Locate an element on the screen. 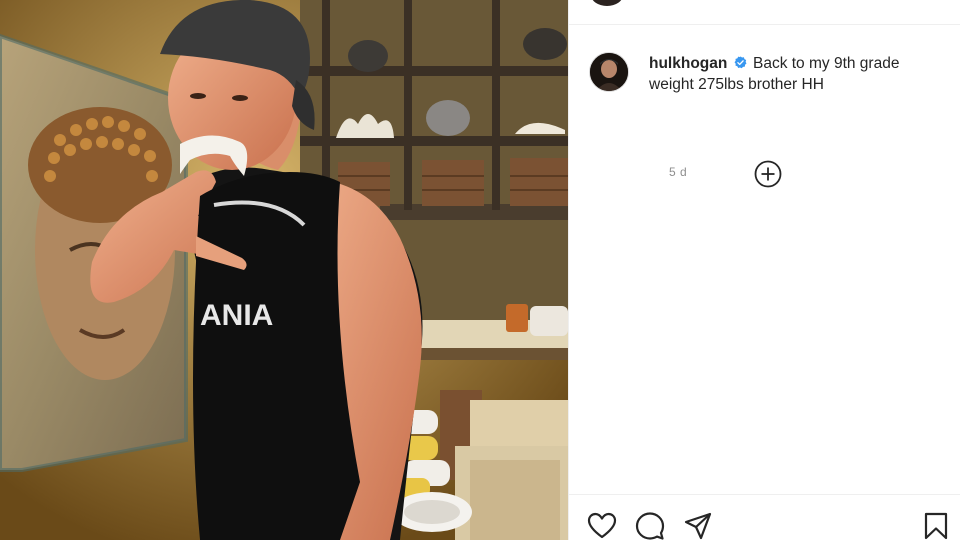 The width and height of the screenshot is (960, 546). verified-badge-icon is located at coordinates (740, 62).